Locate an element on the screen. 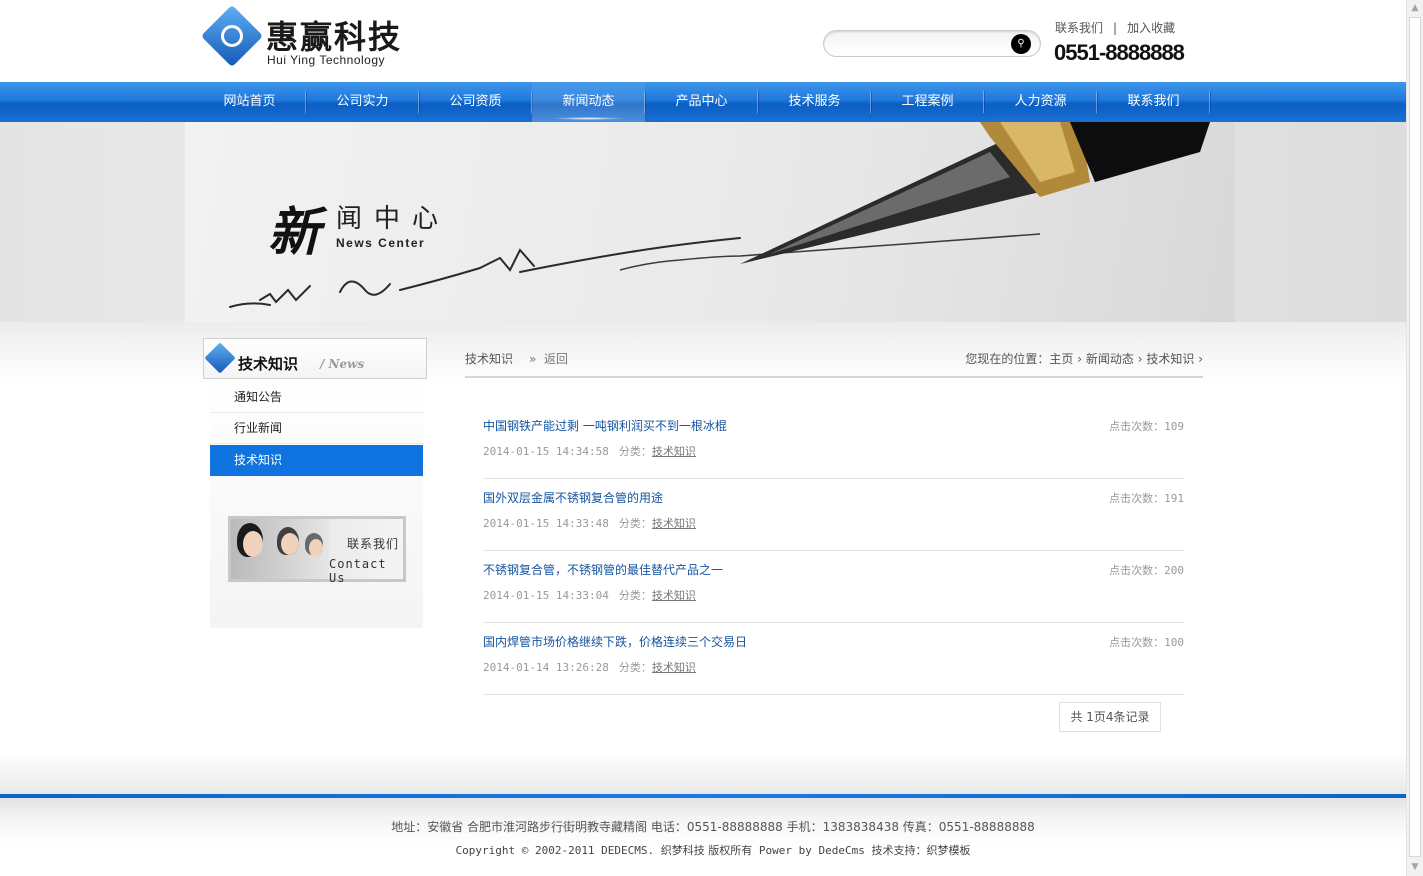 This screenshot has height=876, width=1423. tech-support-link: 技术支持：织梦模板 is located at coordinates (921, 850).